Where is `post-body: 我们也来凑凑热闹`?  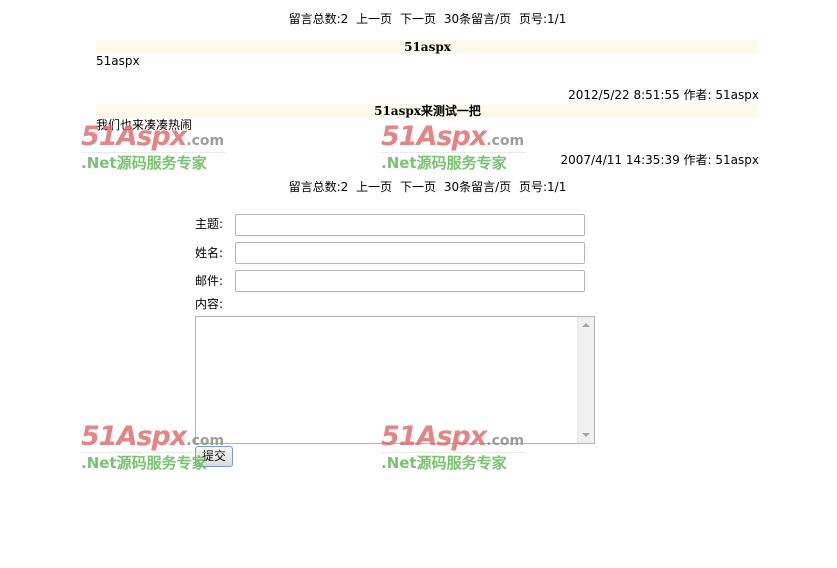 post-body: 我们也来凑凑热闹 is located at coordinates (144, 125).